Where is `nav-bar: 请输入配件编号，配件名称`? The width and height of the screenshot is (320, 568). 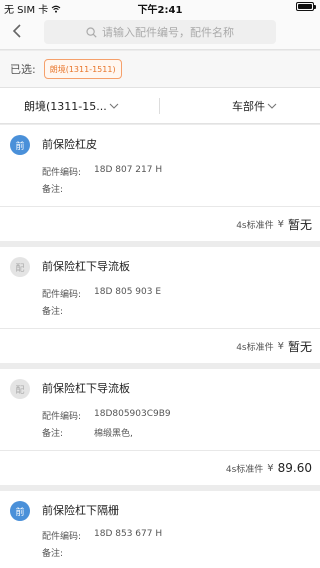
nav-bar: 请输入配件编号，配件名称 is located at coordinates (160, 32).